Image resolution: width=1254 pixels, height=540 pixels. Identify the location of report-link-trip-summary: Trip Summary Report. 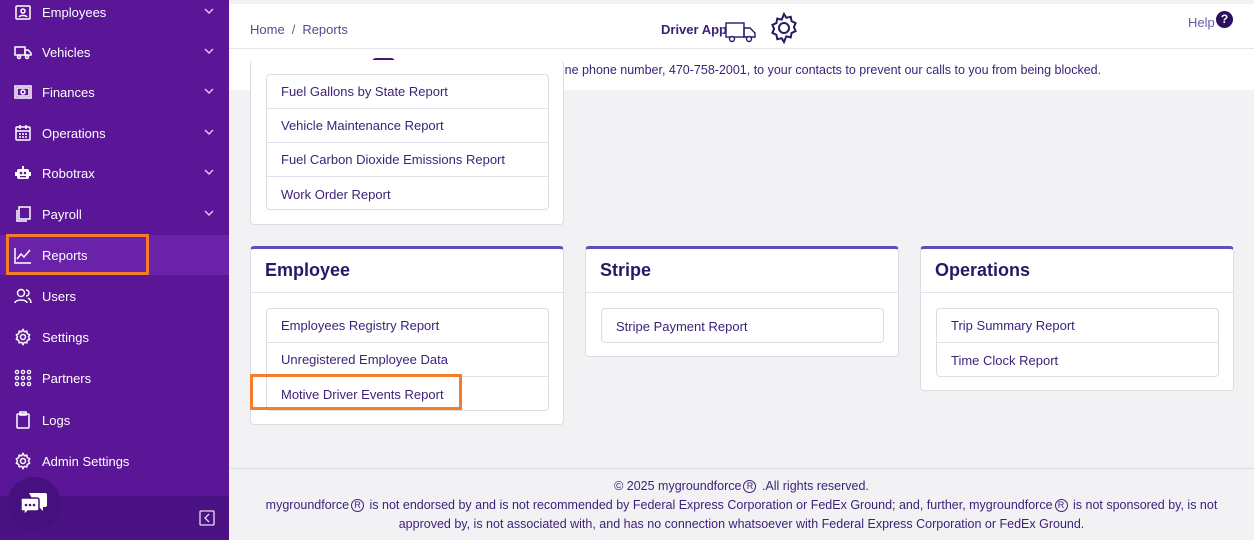
(1077, 326).